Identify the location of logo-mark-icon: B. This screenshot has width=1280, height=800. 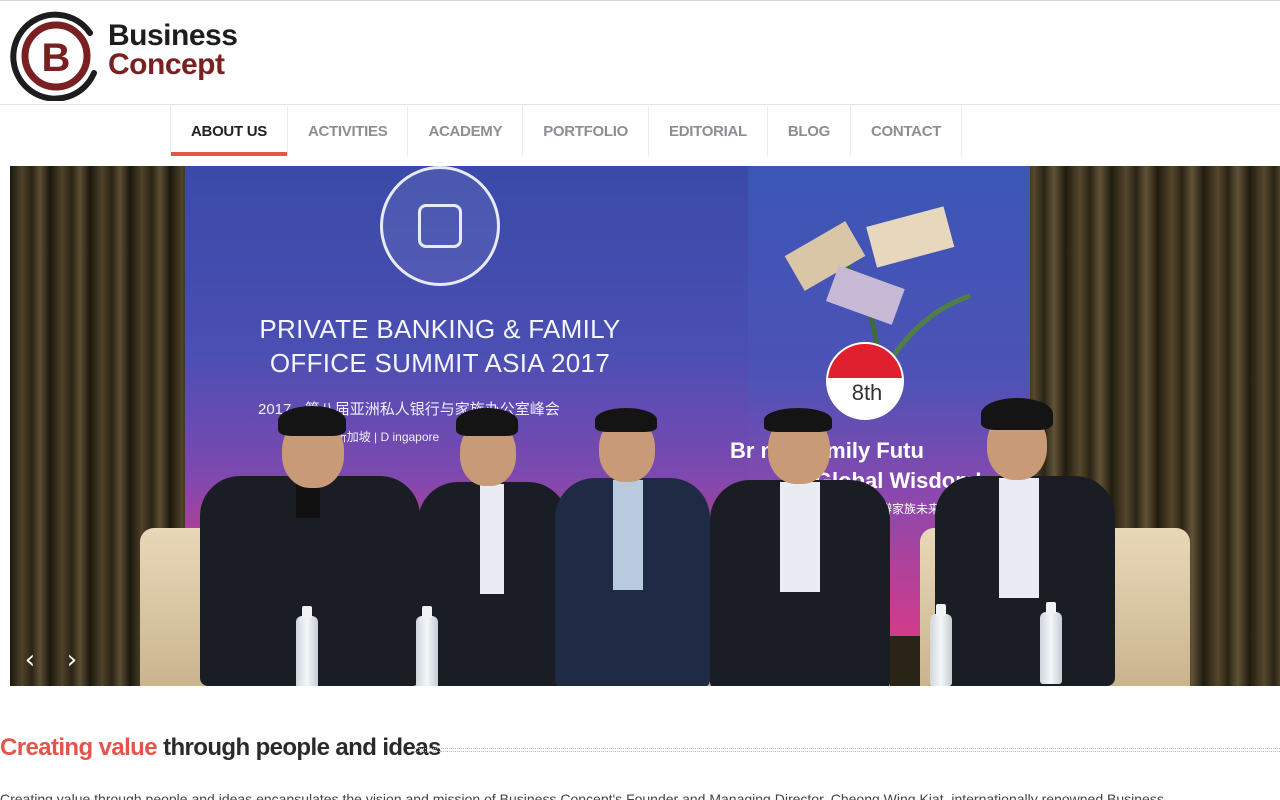
(53, 56).